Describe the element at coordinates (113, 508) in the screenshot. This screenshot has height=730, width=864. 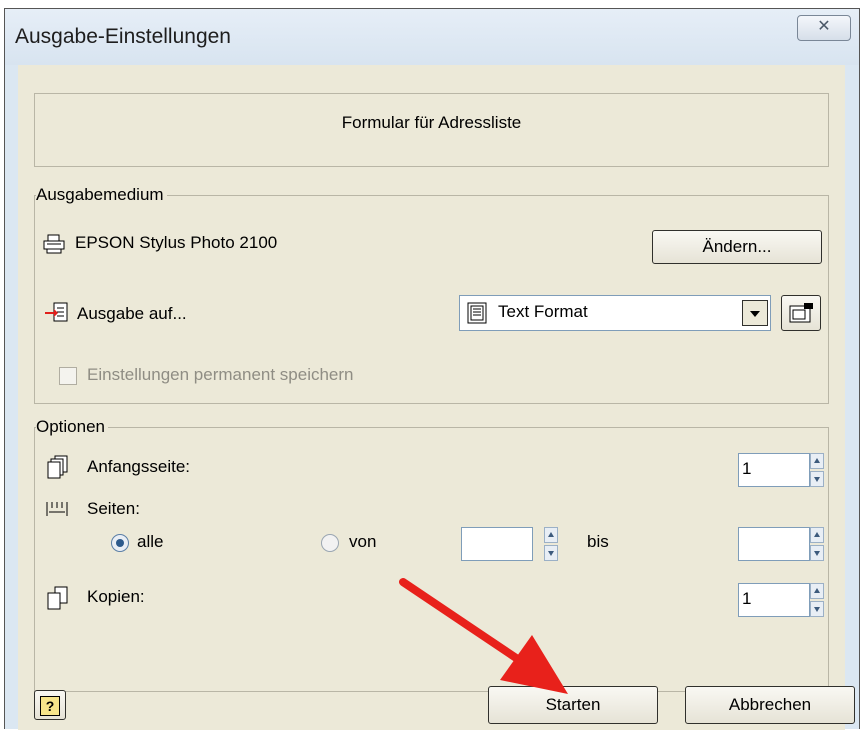
I see `pages-label: Seiten:` at that location.